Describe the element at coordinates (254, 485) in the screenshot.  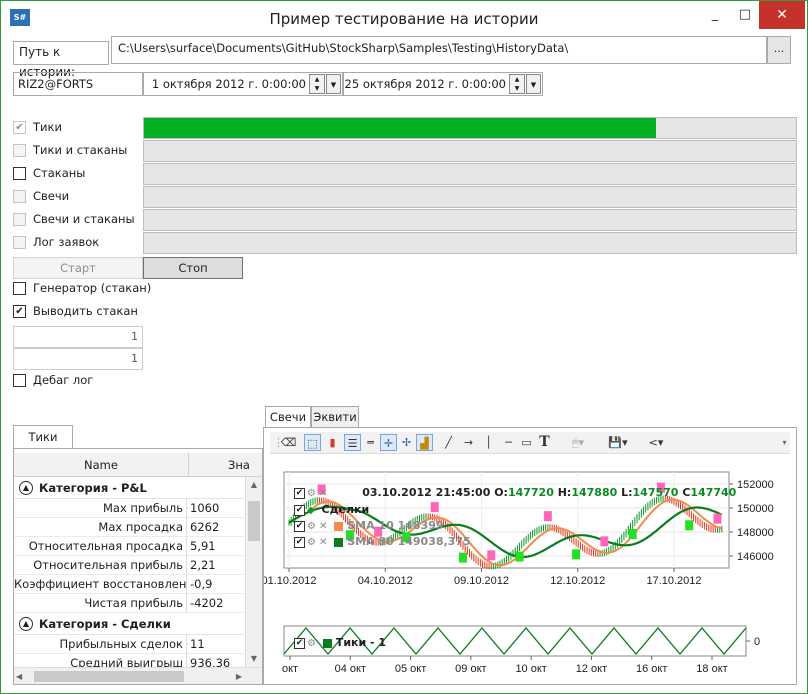
I see `scroll-up-icon: ▲` at that location.